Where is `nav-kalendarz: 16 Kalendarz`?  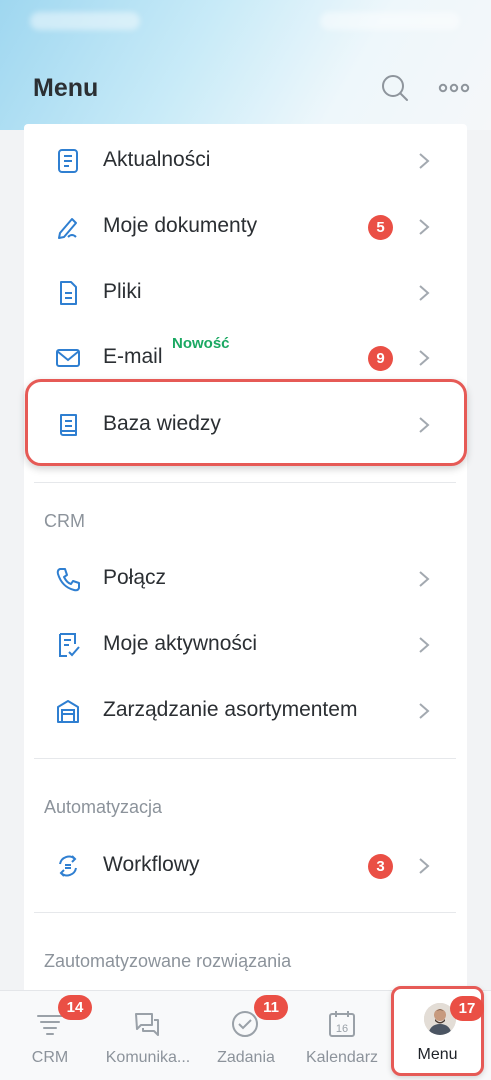
nav-kalendarz: 16 Kalendarz is located at coordinates (342, 1035).